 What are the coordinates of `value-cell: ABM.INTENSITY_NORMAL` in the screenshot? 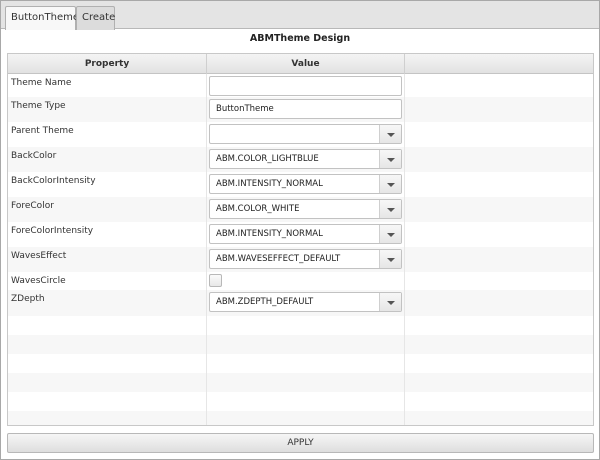 It's located at (306, 184).